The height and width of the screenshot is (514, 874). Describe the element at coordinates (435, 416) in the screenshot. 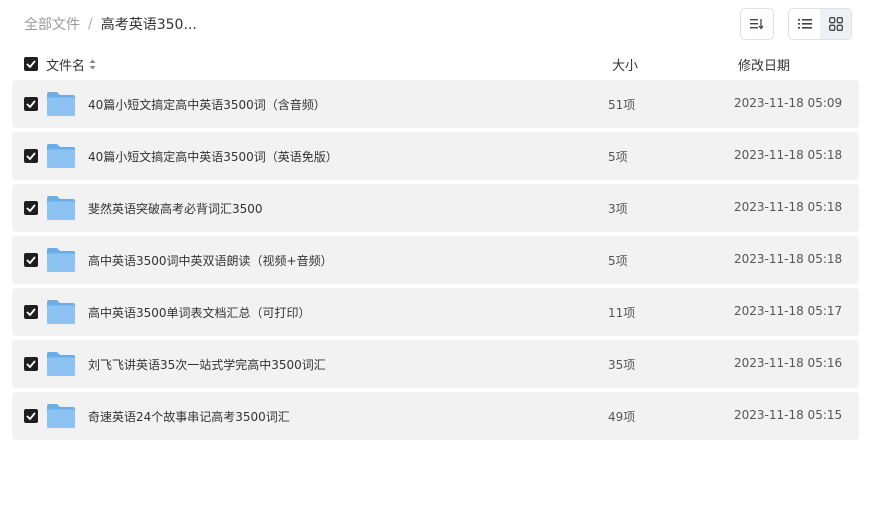

I see `file-row: 奇速英语24个故事串记高考3500词汇 49项 2023-11-18 05:15` at that location.